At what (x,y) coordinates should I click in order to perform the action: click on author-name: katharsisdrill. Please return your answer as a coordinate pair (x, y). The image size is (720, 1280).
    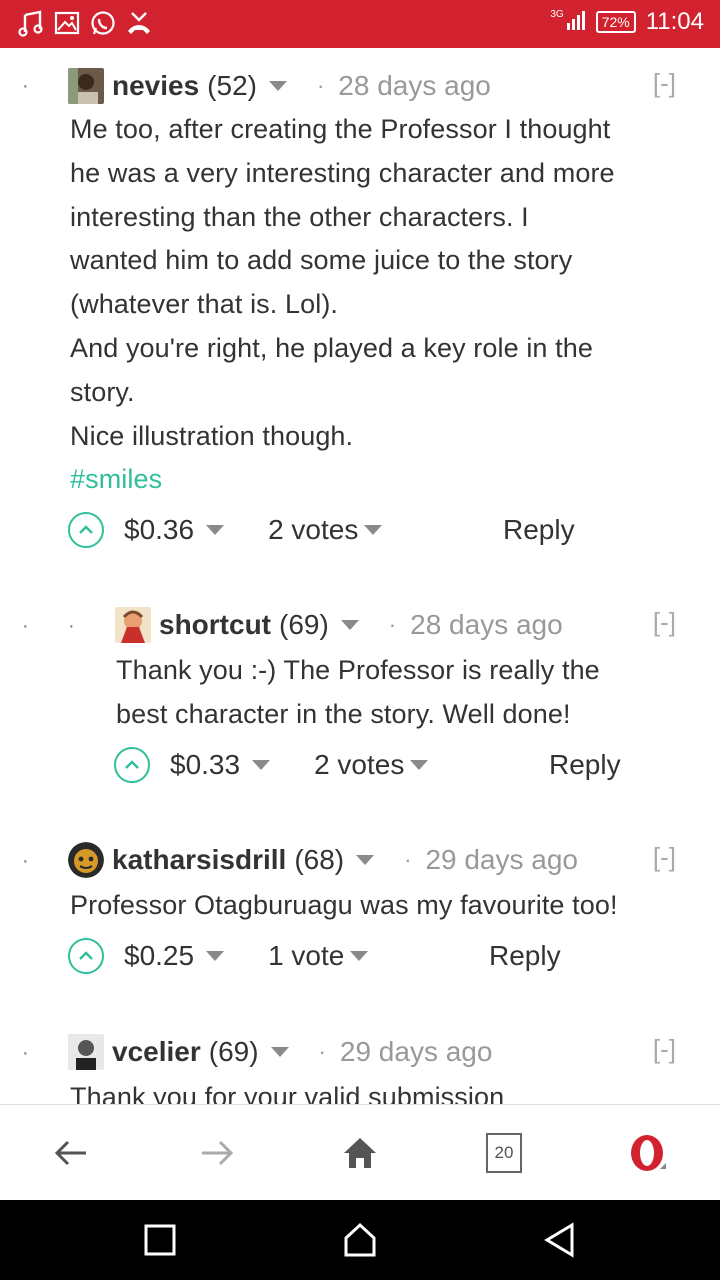
    Looking at the image, I should click on (199, 860).